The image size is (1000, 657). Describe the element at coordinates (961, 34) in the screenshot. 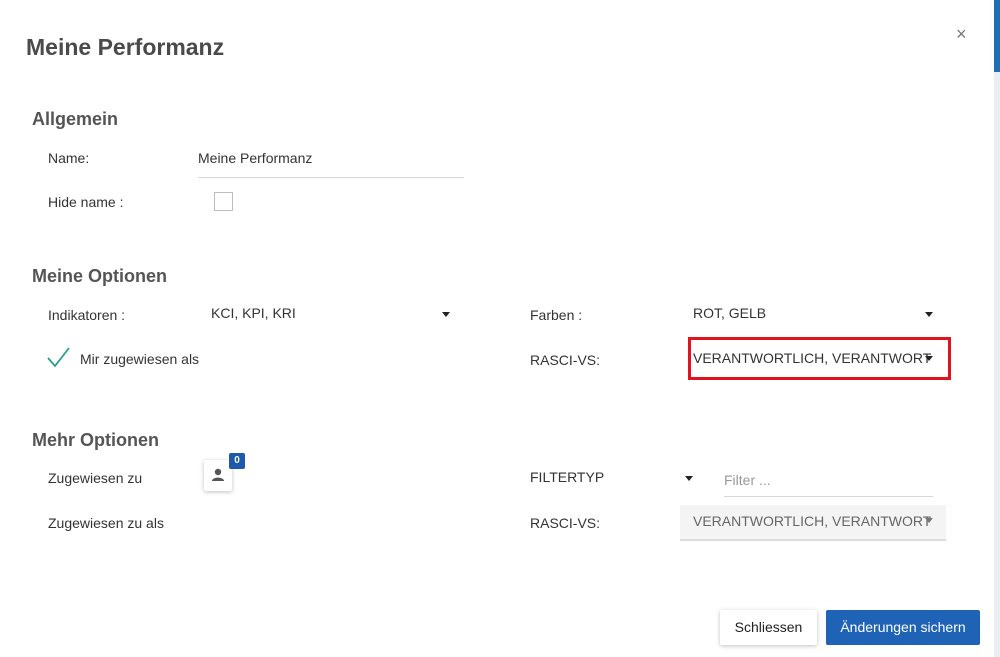

I see `close-icon: ×` at that location.